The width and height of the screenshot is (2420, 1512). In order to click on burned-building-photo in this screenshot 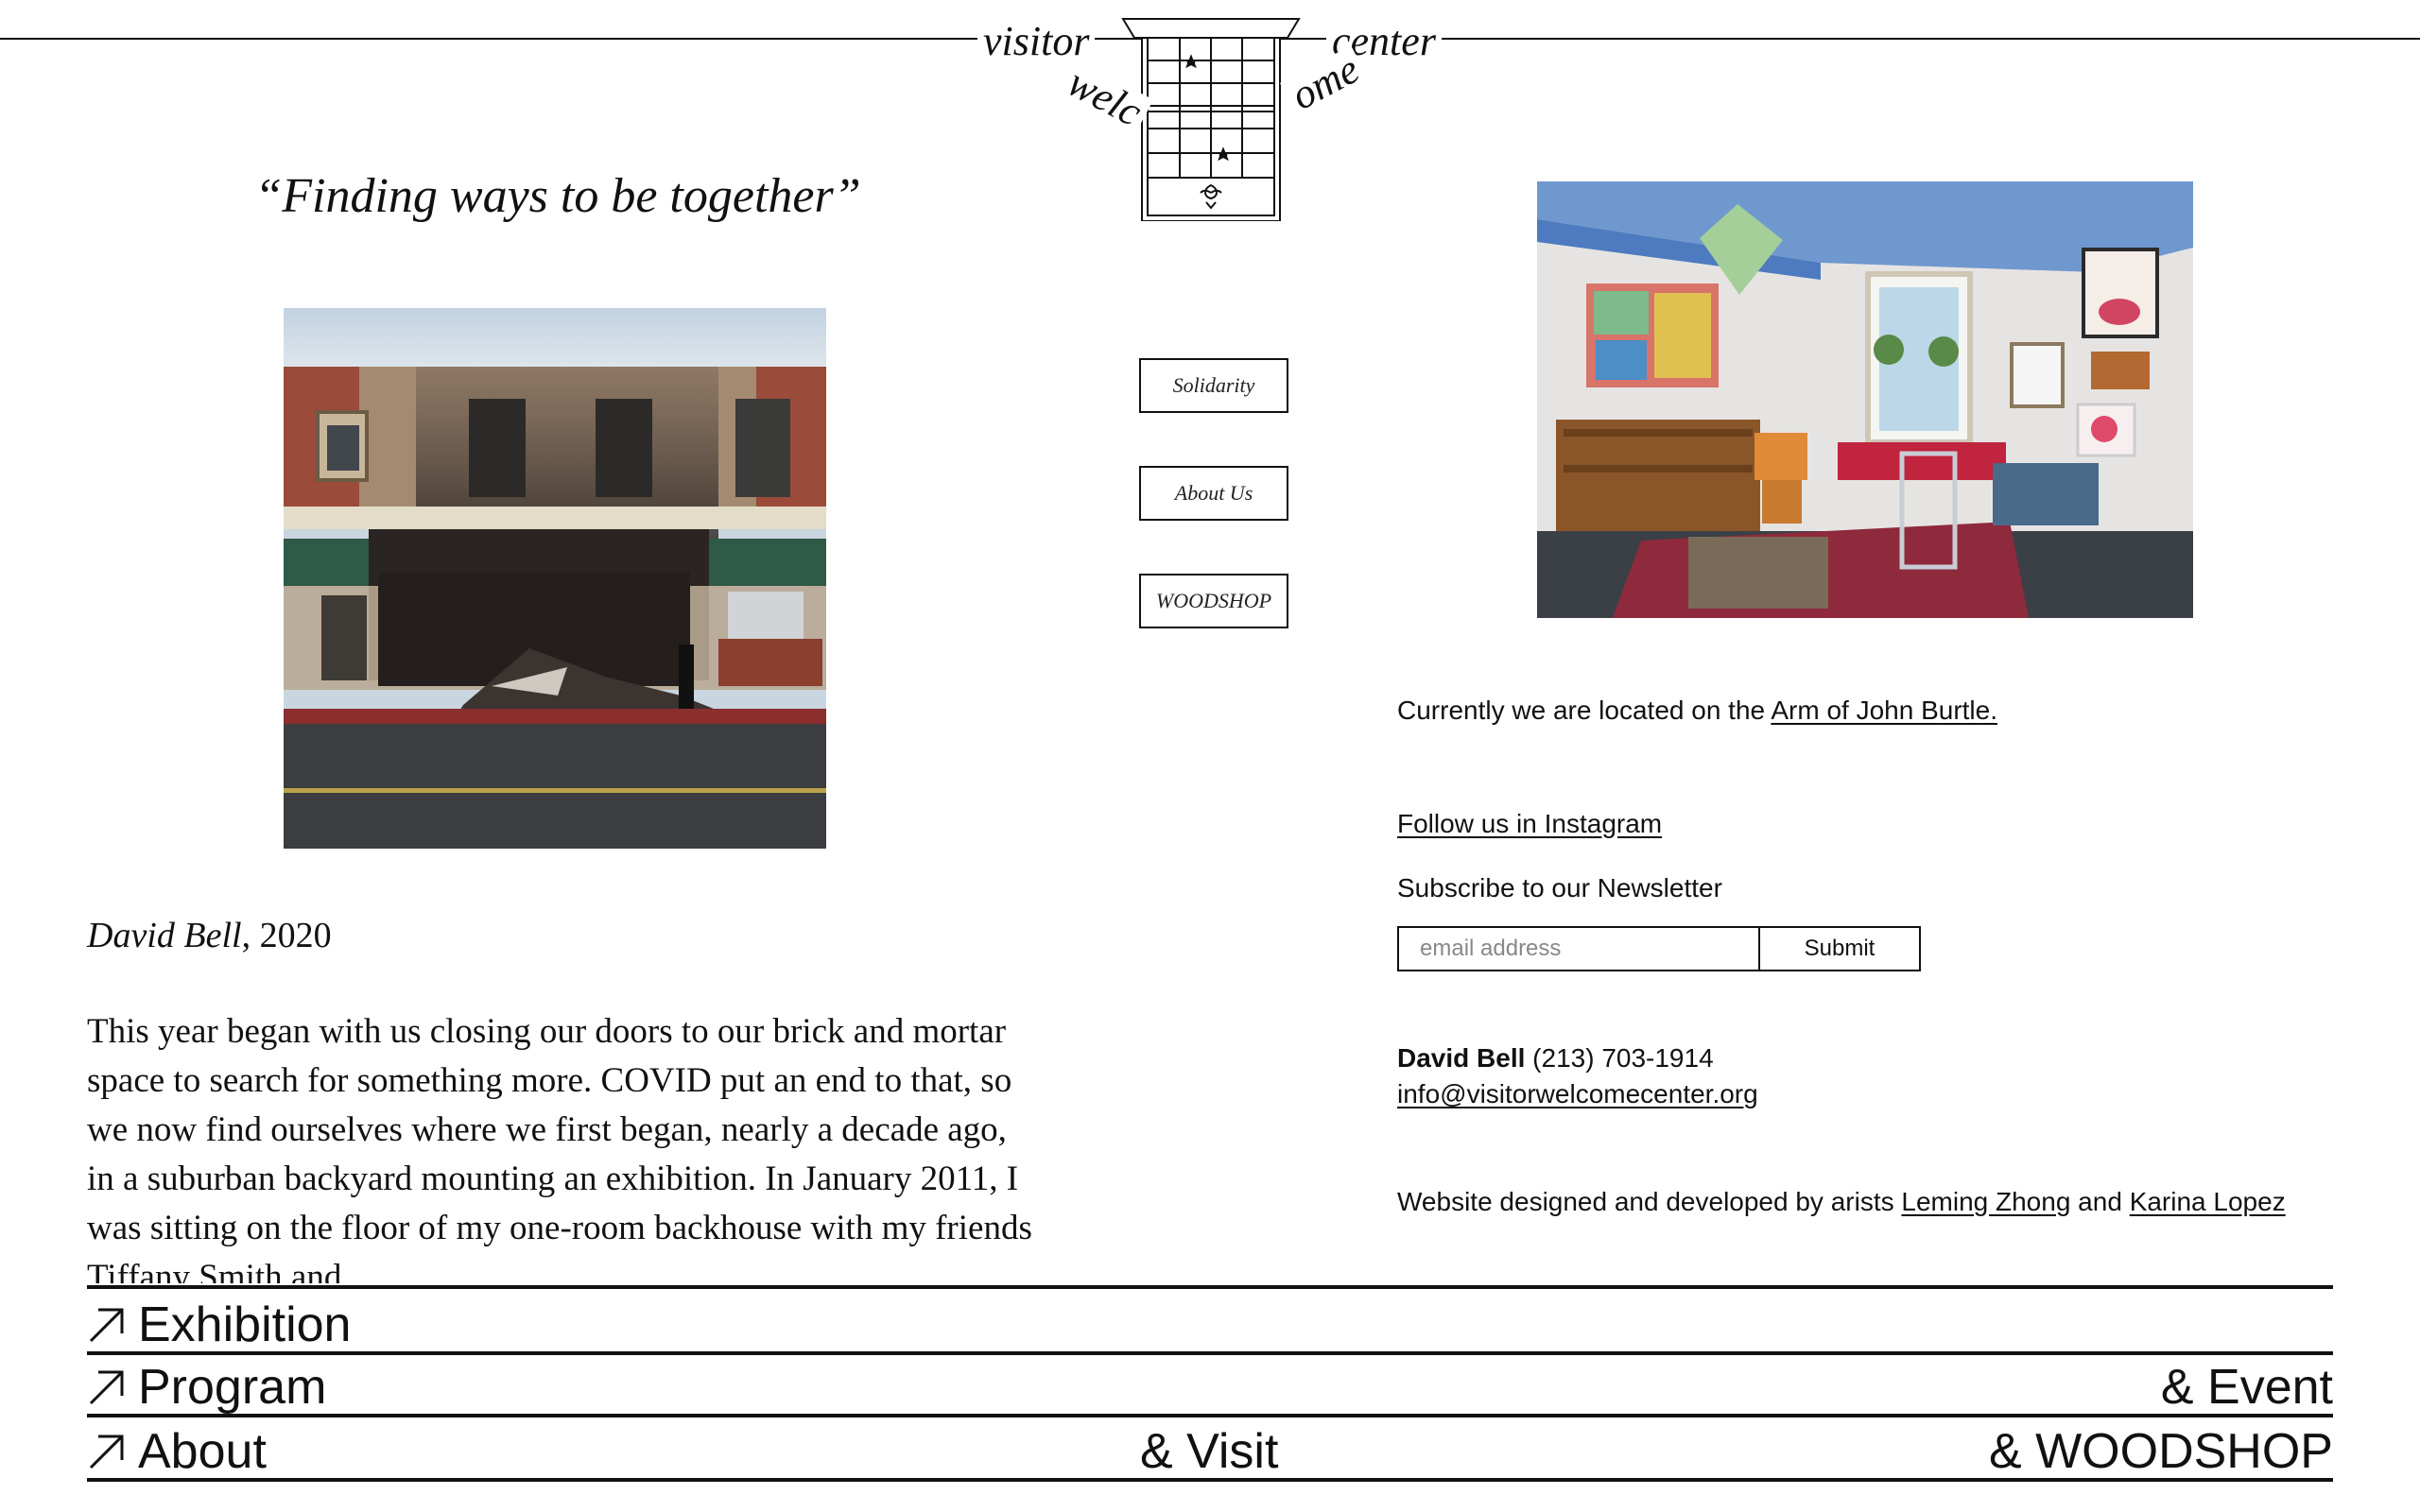, I will do `click(555, 578)`.